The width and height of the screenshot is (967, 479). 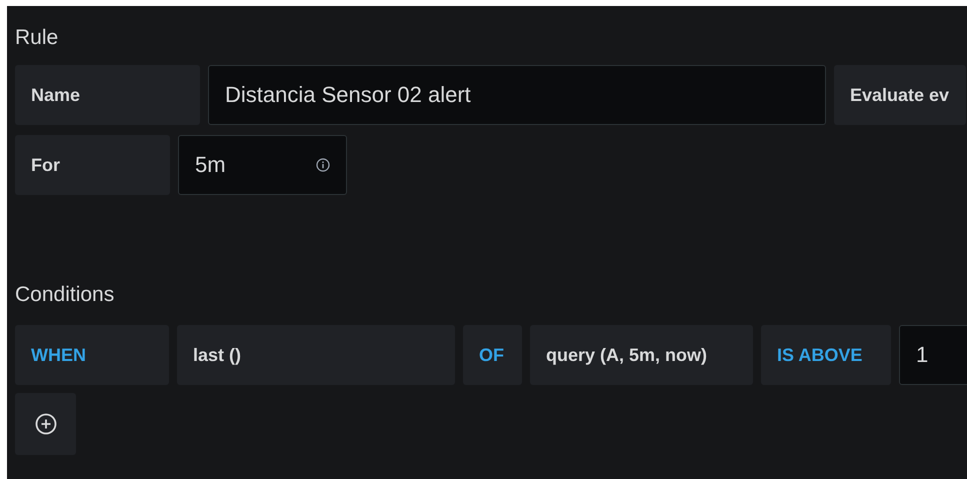 What do you see at coordinates (933, 355) in the screenshot?
I see `threshold-input: 1` at bounding box center [933, 355].